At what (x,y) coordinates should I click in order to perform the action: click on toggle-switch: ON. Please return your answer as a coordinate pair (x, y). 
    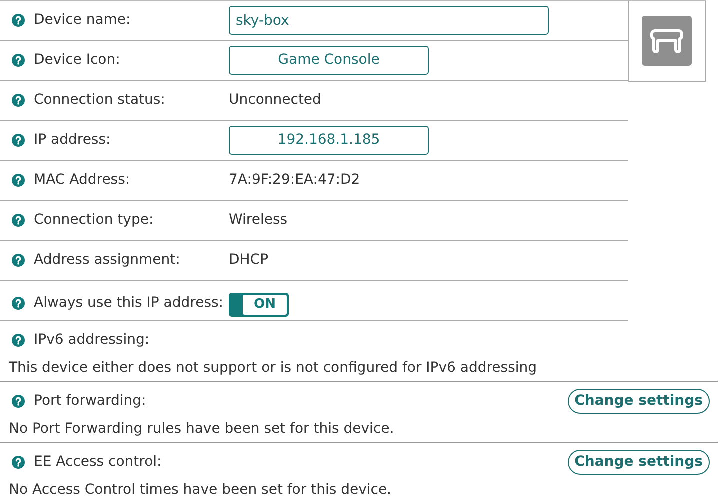
    Looking at the image, I should click on (259, 305).